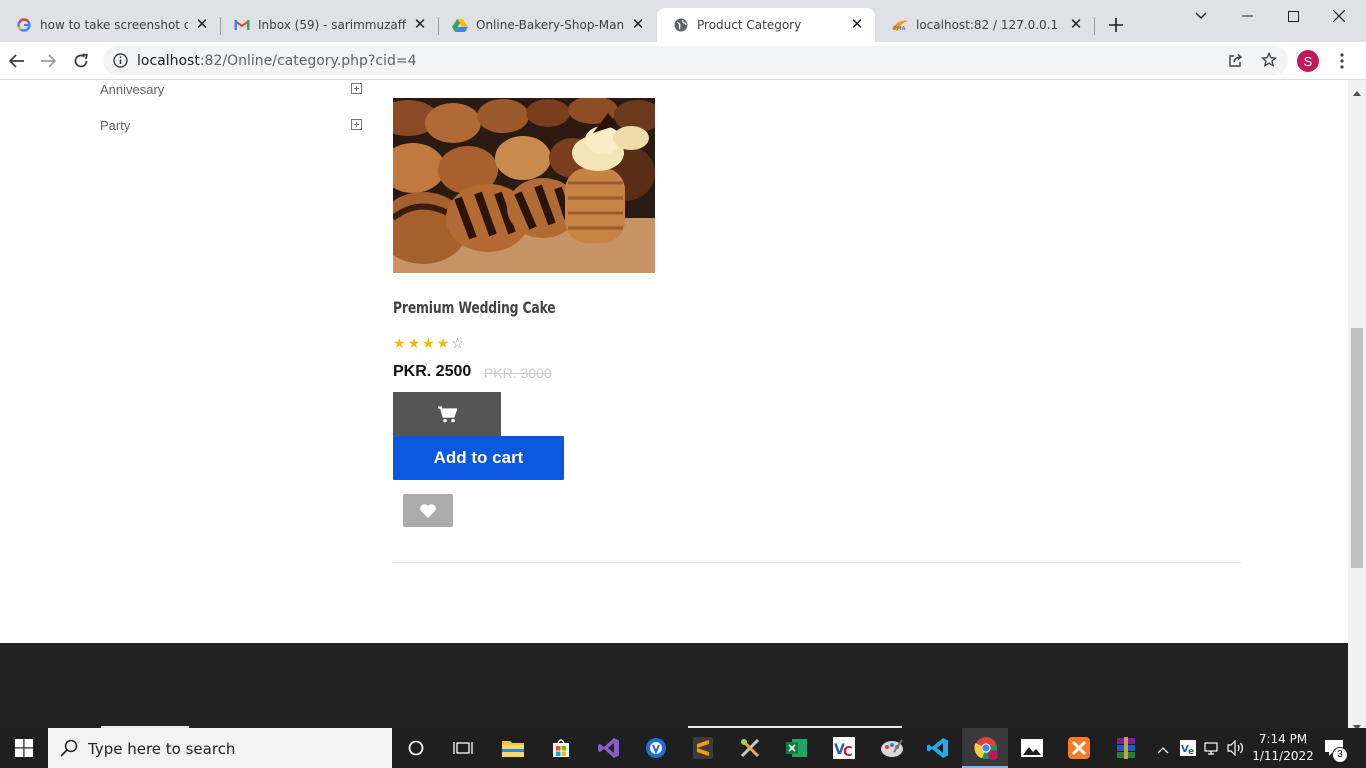  What do you see at coordinates (989, 25) in the screenshot?
I see `tab-title: localhost:82 / 127.0.0.1 / pato` at bounding box center [989, 25].